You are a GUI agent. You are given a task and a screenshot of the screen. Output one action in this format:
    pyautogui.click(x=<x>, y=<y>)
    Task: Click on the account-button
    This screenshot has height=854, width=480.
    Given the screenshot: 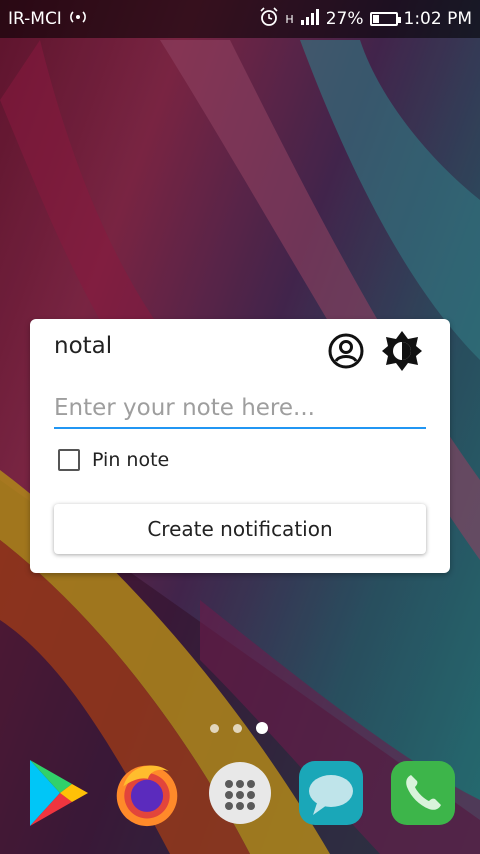 What is the action you would take?
    pyautogui.click(x=346, y=353)
    